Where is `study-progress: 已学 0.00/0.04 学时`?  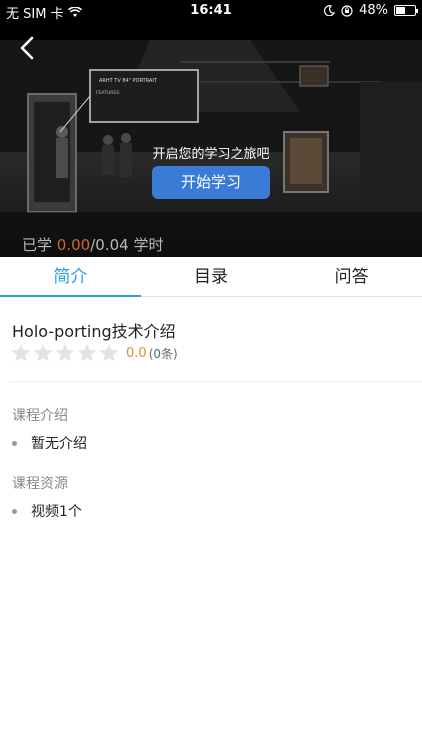
study-progress: 已学 0.00/0.04 学时 is located at coordinates (92, 244).